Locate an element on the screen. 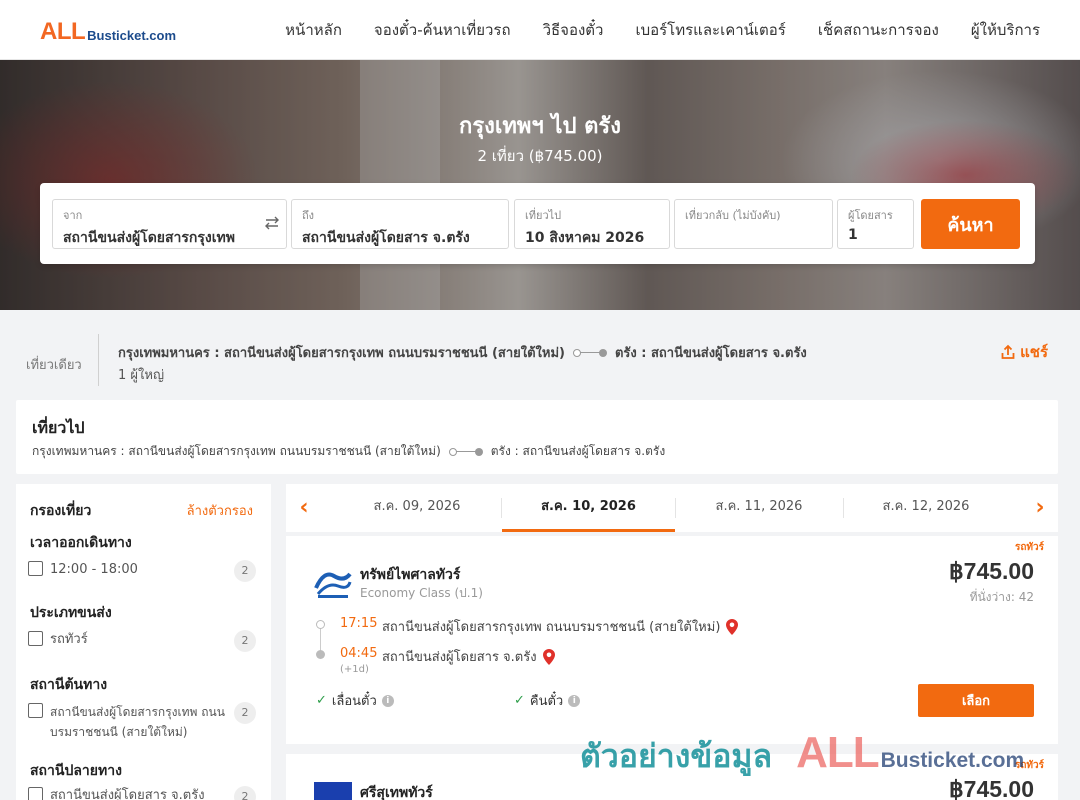  return-label: เที่ยวกลับ (ไม่บังคับ) is located at coordinates (733, 215).